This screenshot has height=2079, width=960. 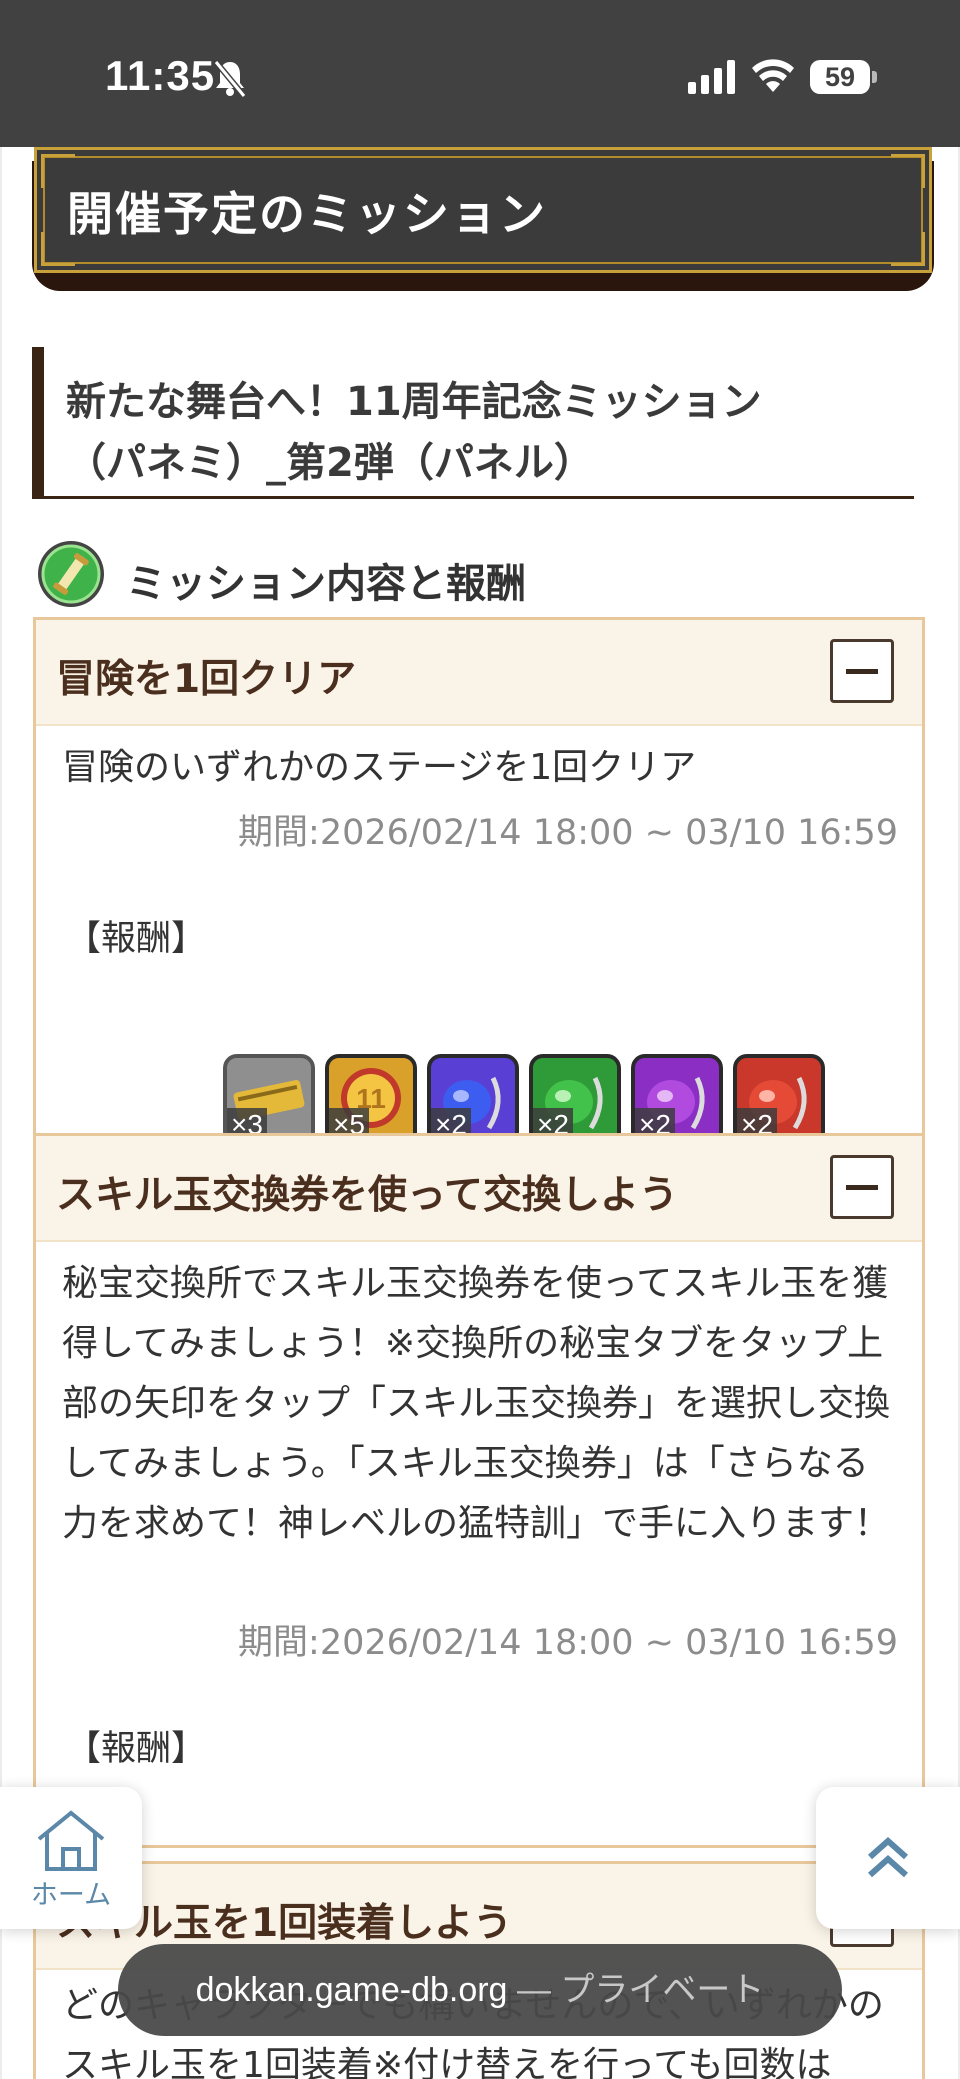 I want to click on home-button: ホーム, so click(x=71, y=1858).